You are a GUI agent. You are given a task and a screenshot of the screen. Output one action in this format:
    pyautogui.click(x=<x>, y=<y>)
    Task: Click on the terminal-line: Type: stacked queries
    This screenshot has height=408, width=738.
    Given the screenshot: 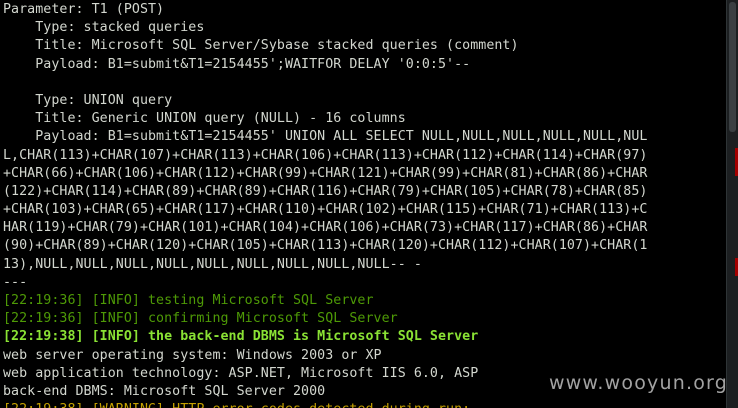 What is the action you would take?
    pyautogui.click(x=104, y=28)
    